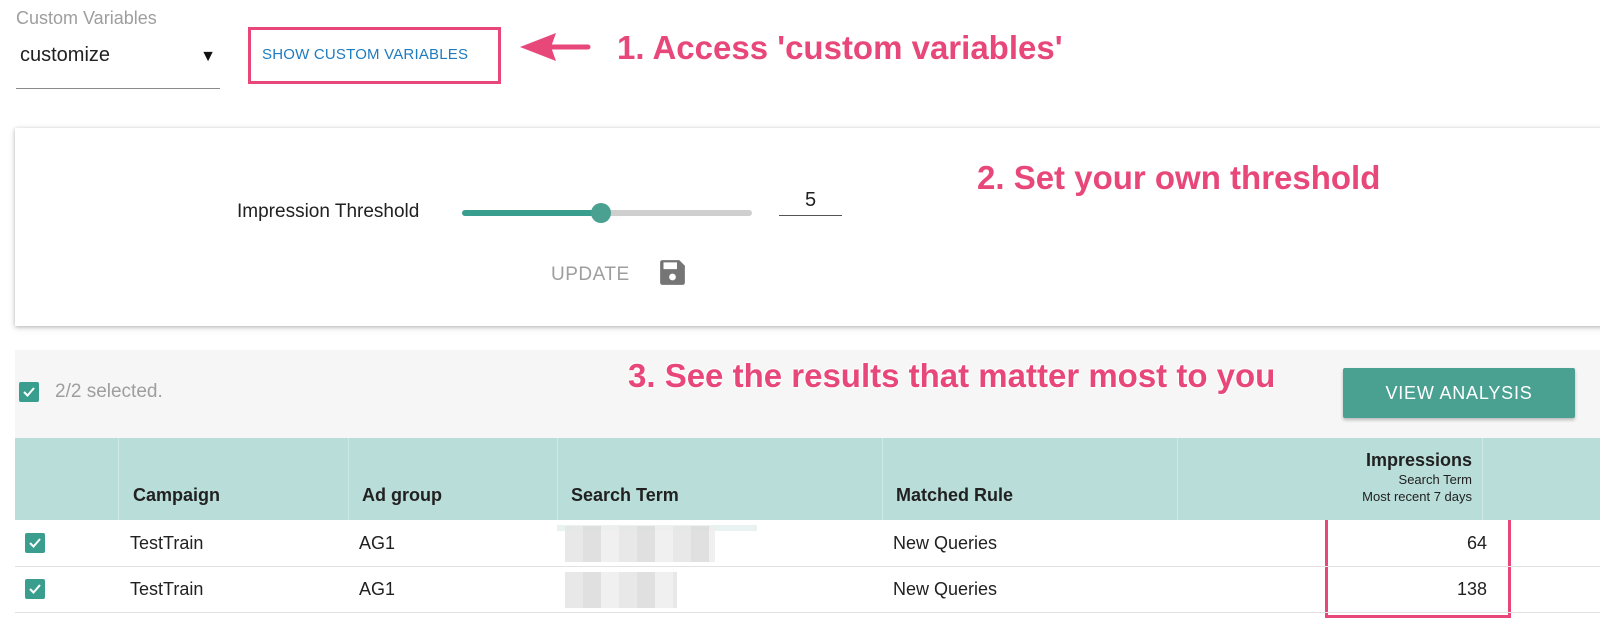  I want to click on table-row: TestTrain AG1 New Queries 138, so click(807, 589).